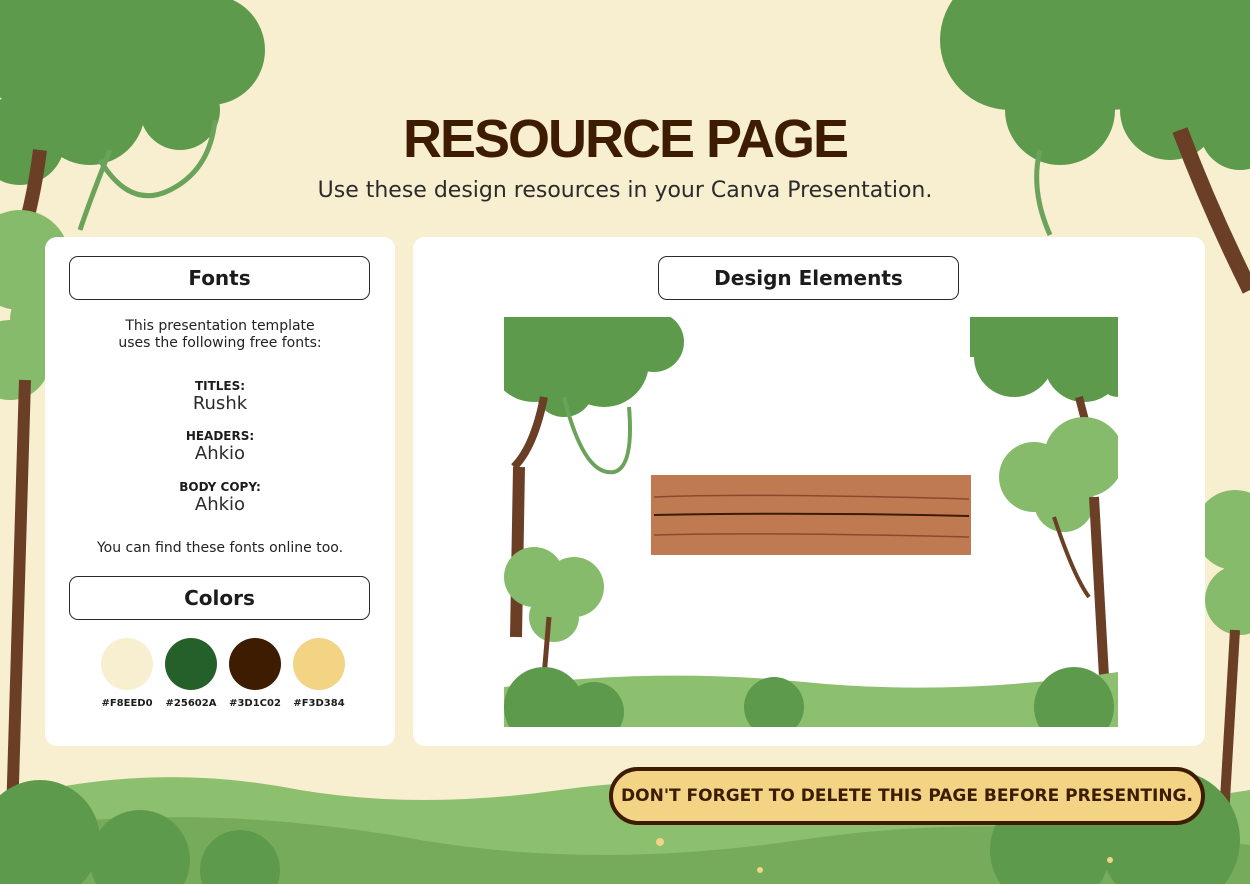 The height and width of the screenshot is (884, 1250). What do you see at coordinates (127, 703) in the screenshot?
I see `color-hex-label: #F8EED0` at bounding box center [127, 703].